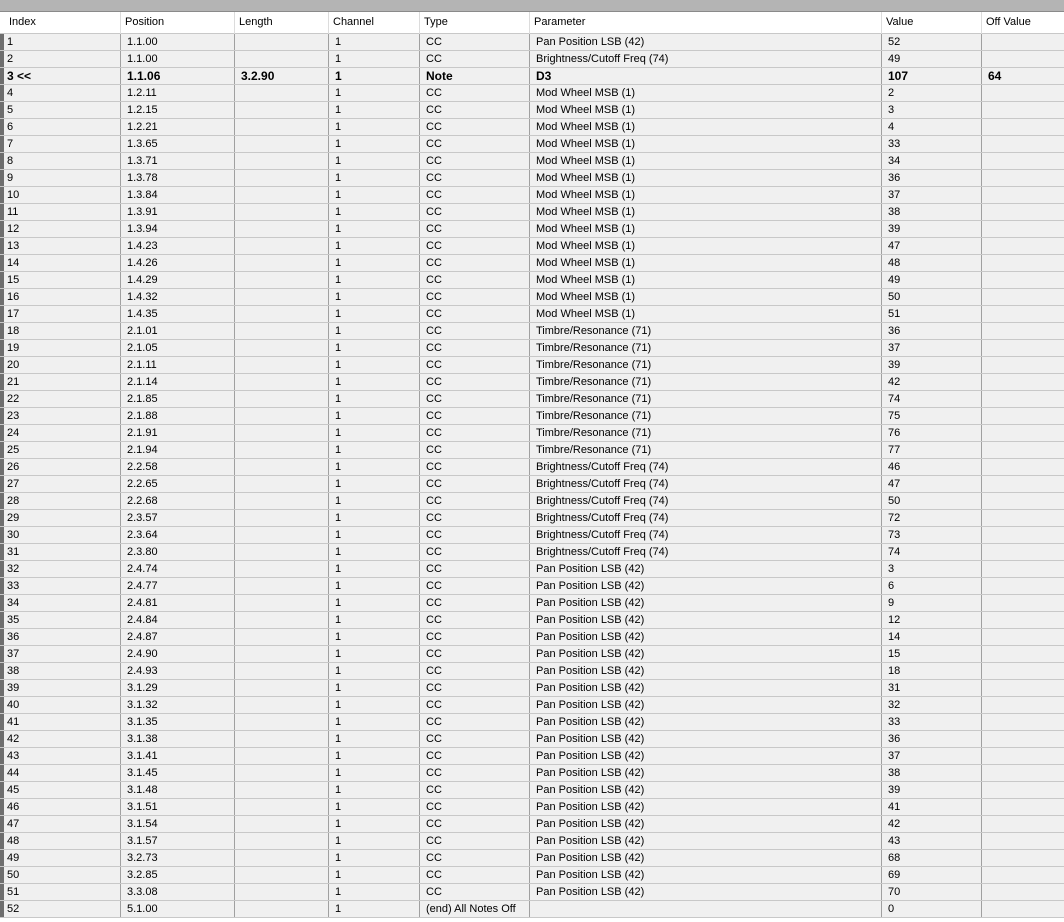 This screenshot has width=1064, height=922. What do you see at coordinates (178, 110) in the screenshot?
I see `position-cell: 1.2.15` at bounding box center [178, 110].